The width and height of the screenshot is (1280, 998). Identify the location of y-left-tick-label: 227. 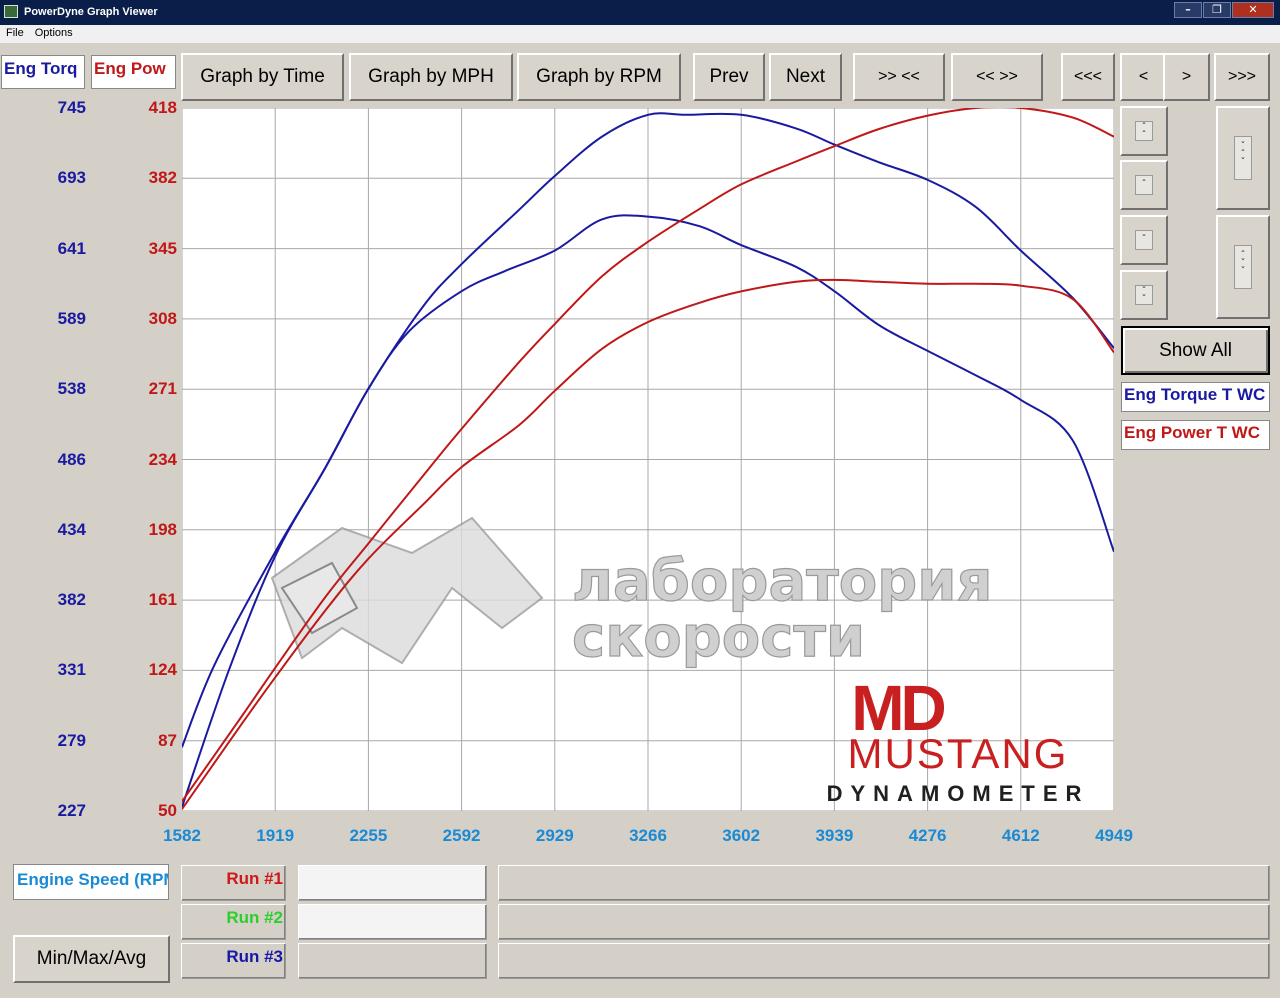
(71, 810).